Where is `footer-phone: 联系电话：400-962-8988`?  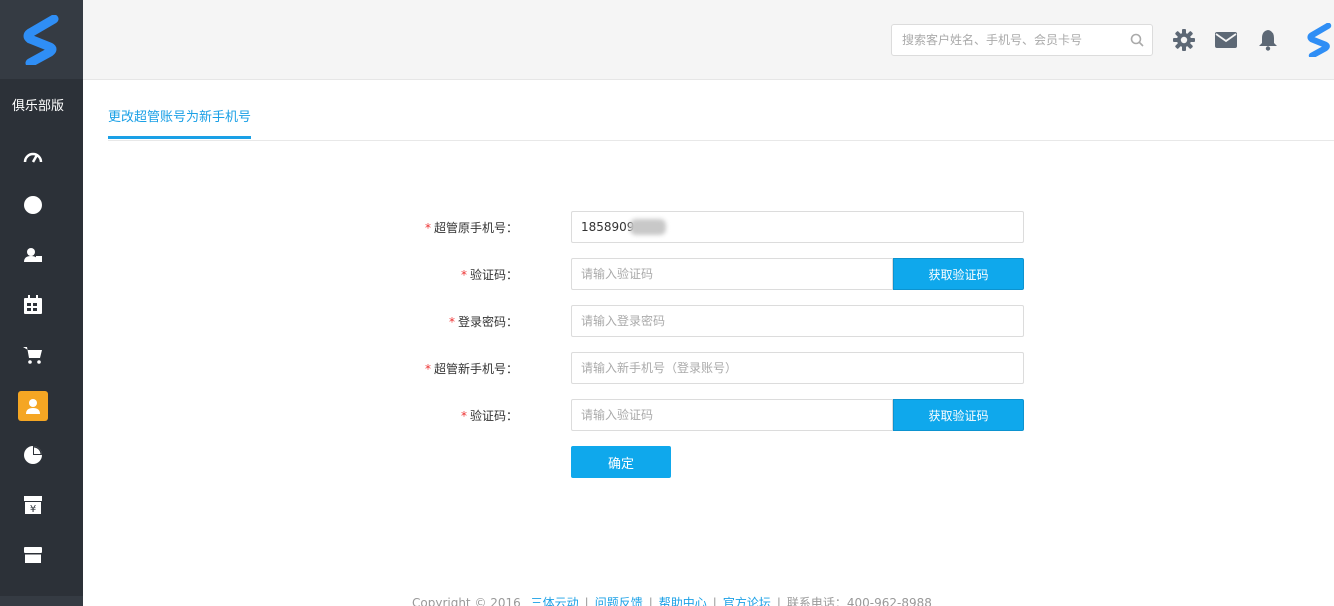 footer-phone: 联系电话：400-962-8988 is located at coordinates (859, 601).